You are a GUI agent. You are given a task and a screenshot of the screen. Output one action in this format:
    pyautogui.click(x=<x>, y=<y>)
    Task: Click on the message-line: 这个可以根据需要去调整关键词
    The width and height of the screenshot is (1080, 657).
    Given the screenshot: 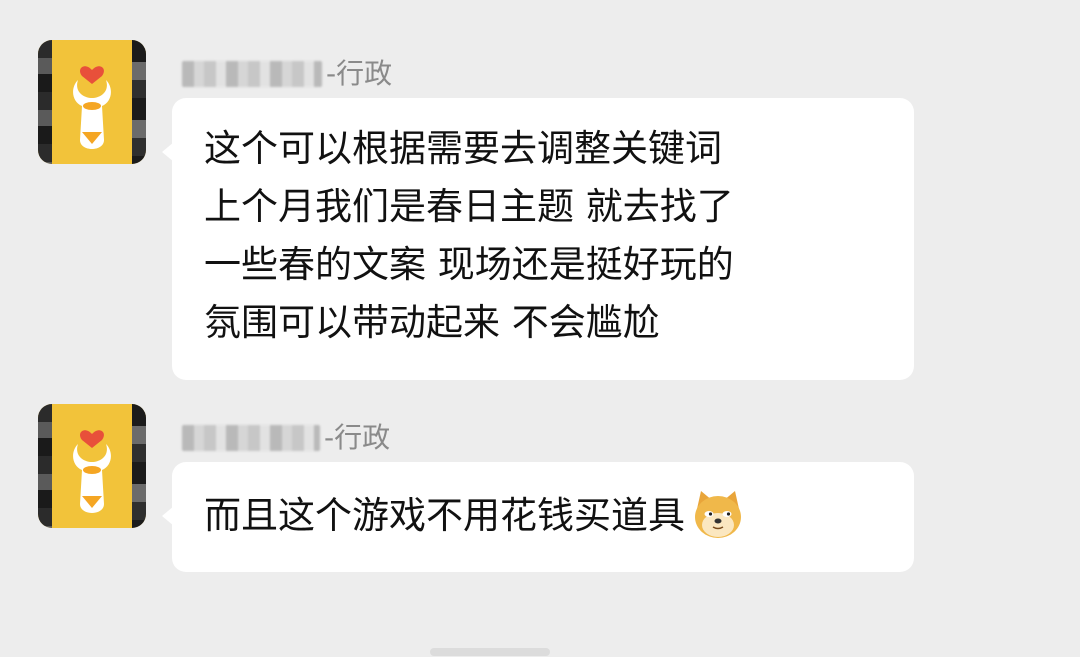 What is the action you would take?
    pyautogui.click(x=463, y=148)
    